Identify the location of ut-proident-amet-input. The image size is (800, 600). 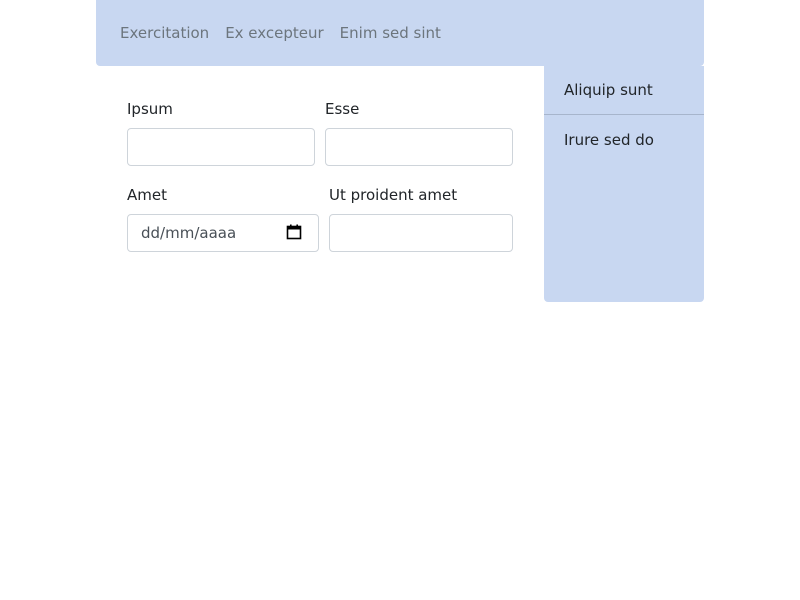
(421, 233).